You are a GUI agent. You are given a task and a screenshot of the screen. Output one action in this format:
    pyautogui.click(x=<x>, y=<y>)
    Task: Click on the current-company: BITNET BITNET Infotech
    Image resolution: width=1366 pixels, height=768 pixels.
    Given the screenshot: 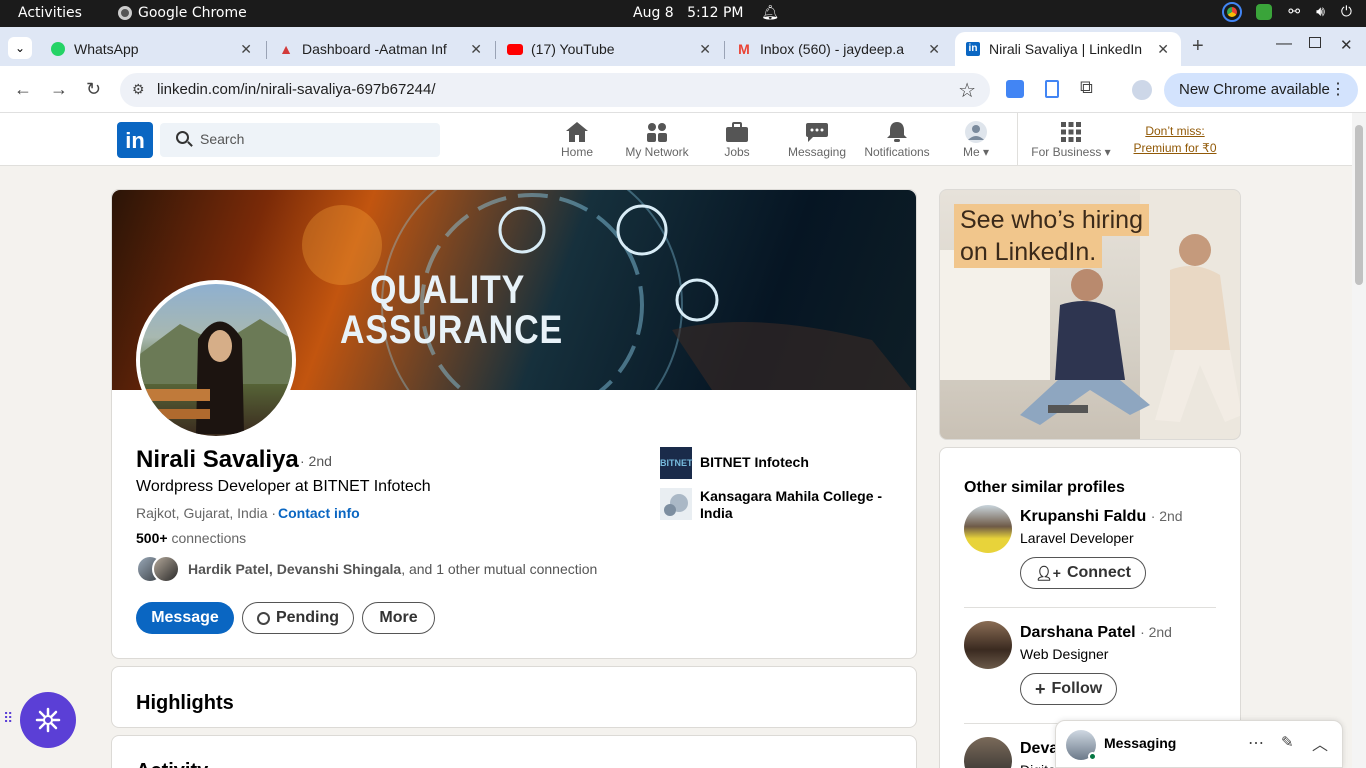 What is the action you would take?
    pyautogui.click(x=734, y=463)
    